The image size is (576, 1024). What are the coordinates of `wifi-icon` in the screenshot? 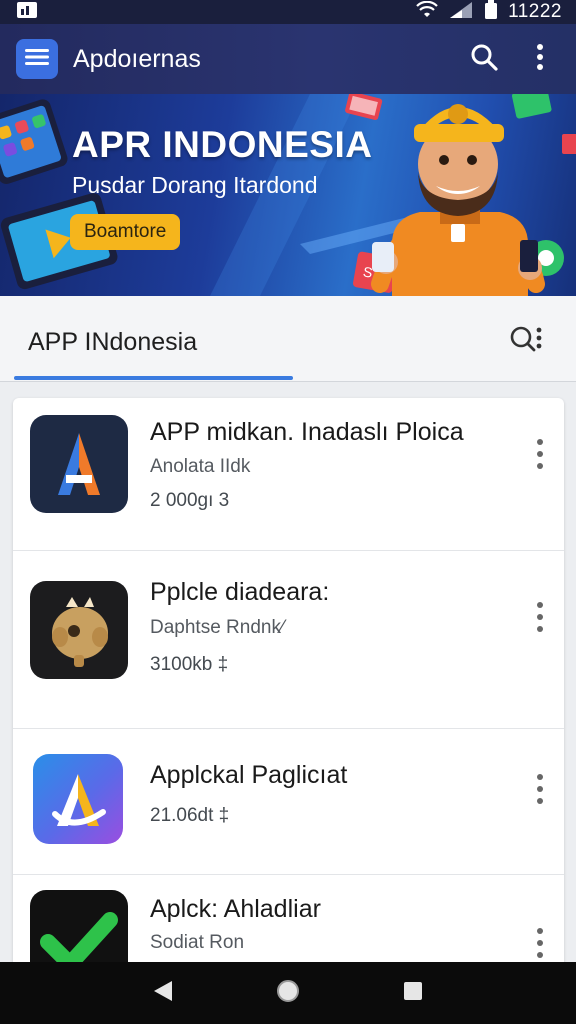 It's located at (427, 12).